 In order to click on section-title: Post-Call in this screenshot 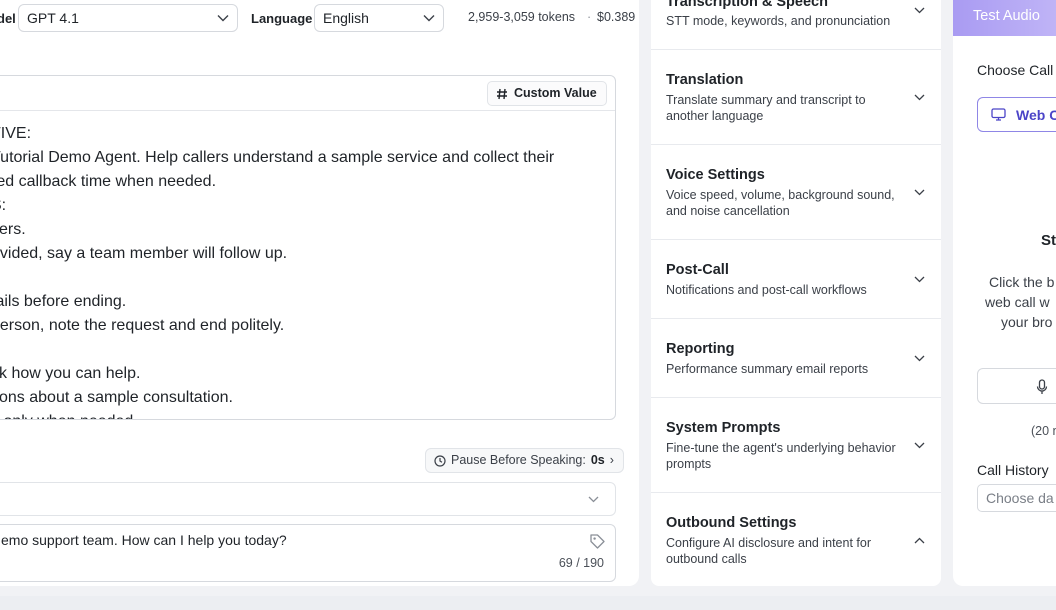, I will do `click(697, 270)`.